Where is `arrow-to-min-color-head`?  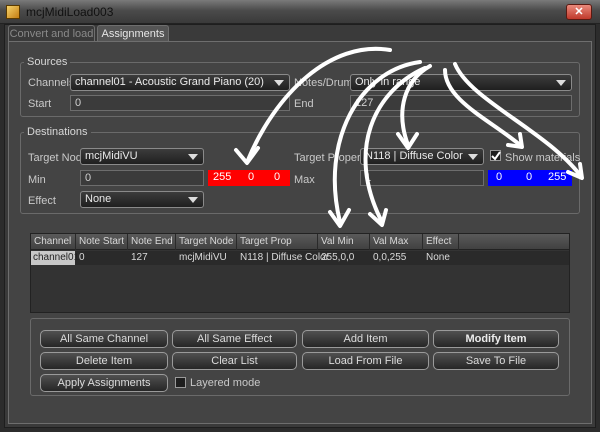
arrow-to-min-color-head is located at coordinates (247, 155).